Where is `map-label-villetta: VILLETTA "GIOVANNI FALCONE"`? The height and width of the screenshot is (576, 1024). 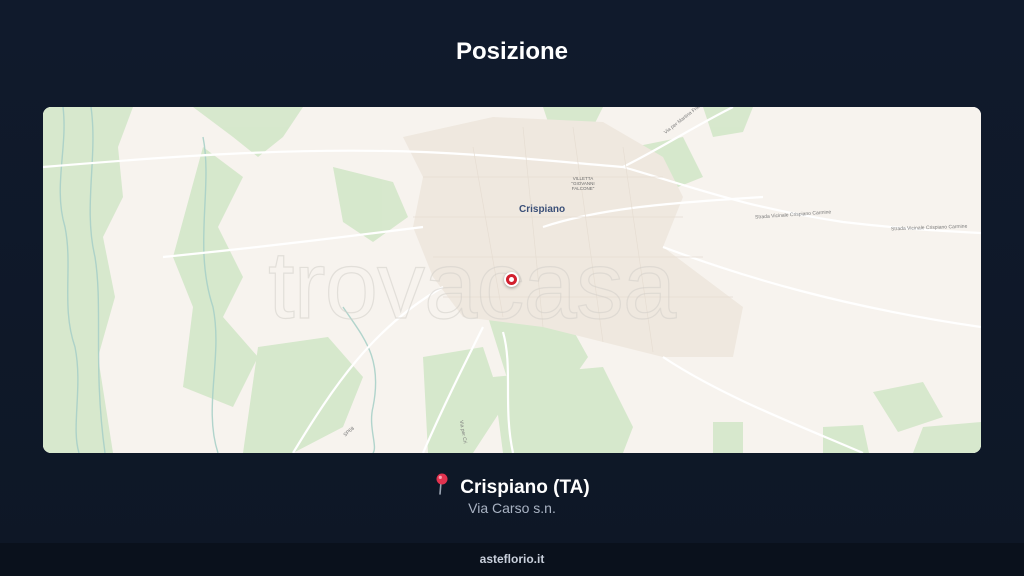
map-label-villetta: VILLETTA "GIOVANNI FALCONE" is located at coordinates (583, 183).